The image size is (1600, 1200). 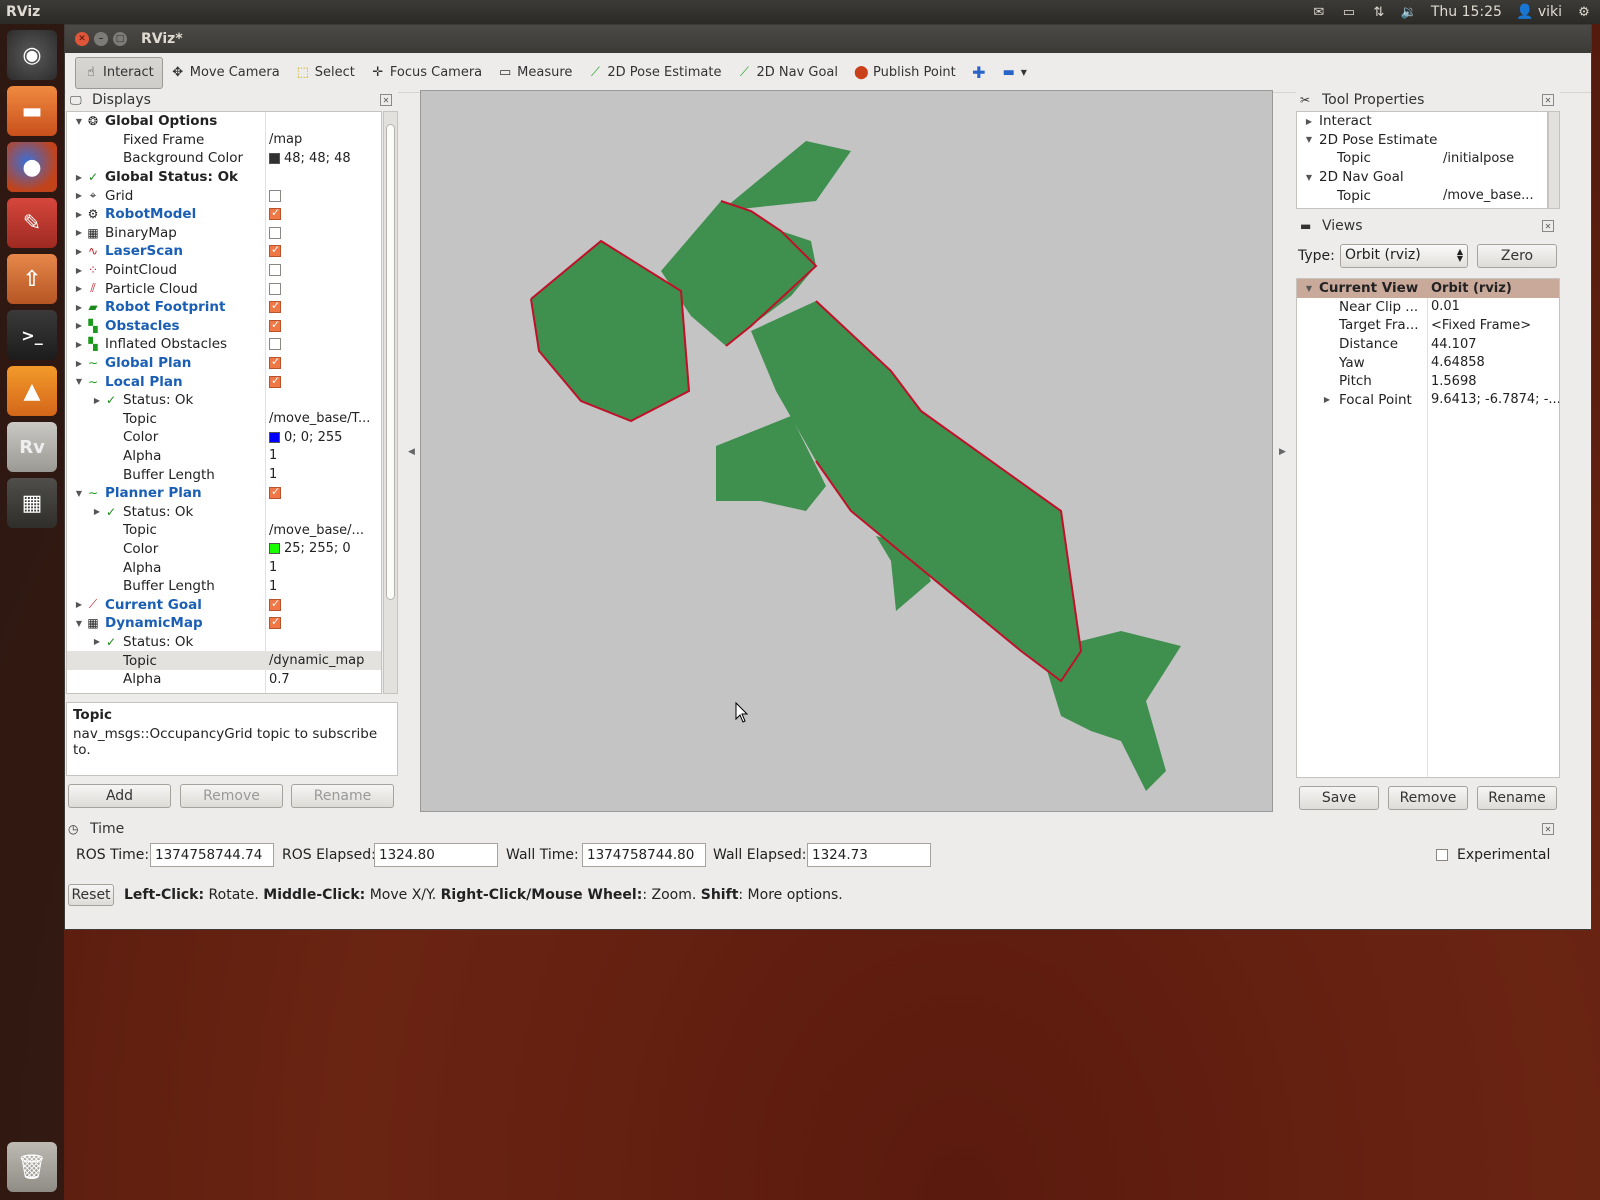 I want to click on display-row: Color 25; 255; 0, so click(x=224, y=549).